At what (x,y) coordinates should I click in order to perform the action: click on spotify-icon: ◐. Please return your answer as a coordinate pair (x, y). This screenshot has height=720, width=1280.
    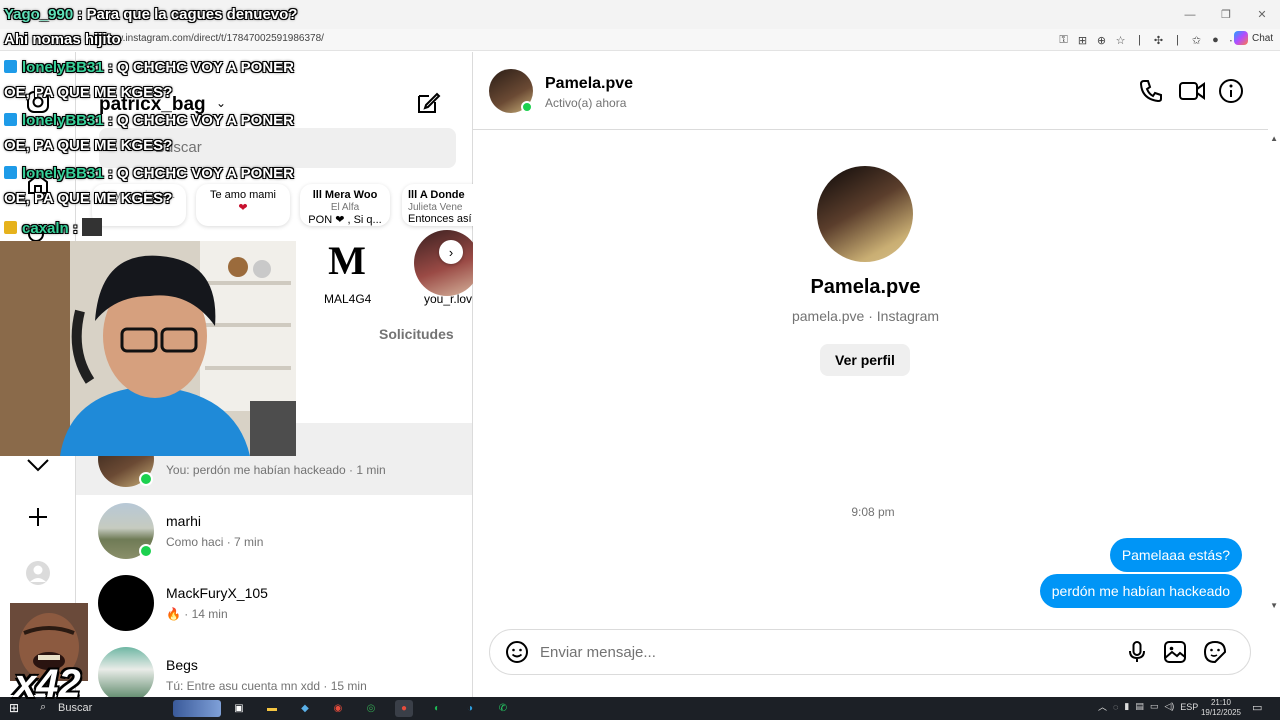
    Looking at the image, I should click on (437, 708).